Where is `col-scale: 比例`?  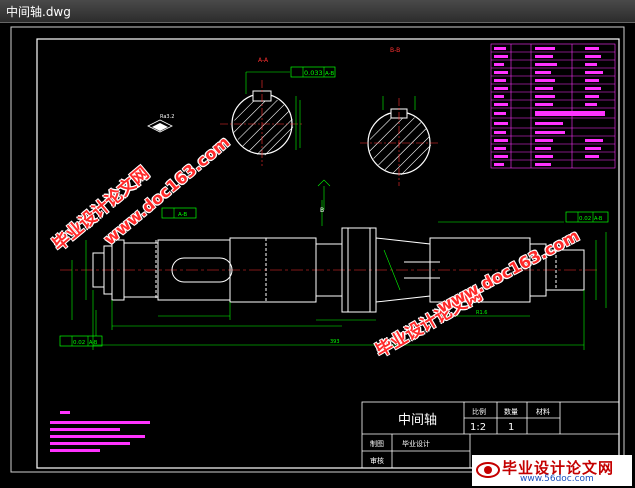
col-scale: 比例 is located at coordinates (479, 411).